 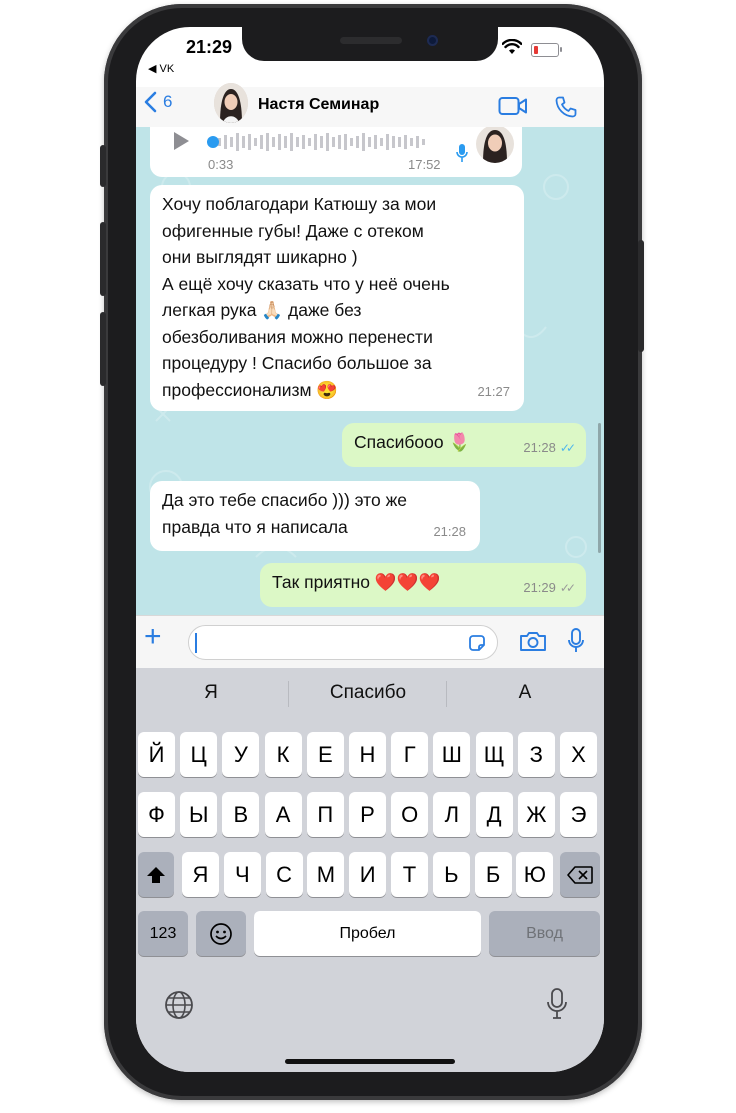 What do you see at coordinates (371, 40) in the screenshot?
I see `earpiece` at bounding box center [371, 40].